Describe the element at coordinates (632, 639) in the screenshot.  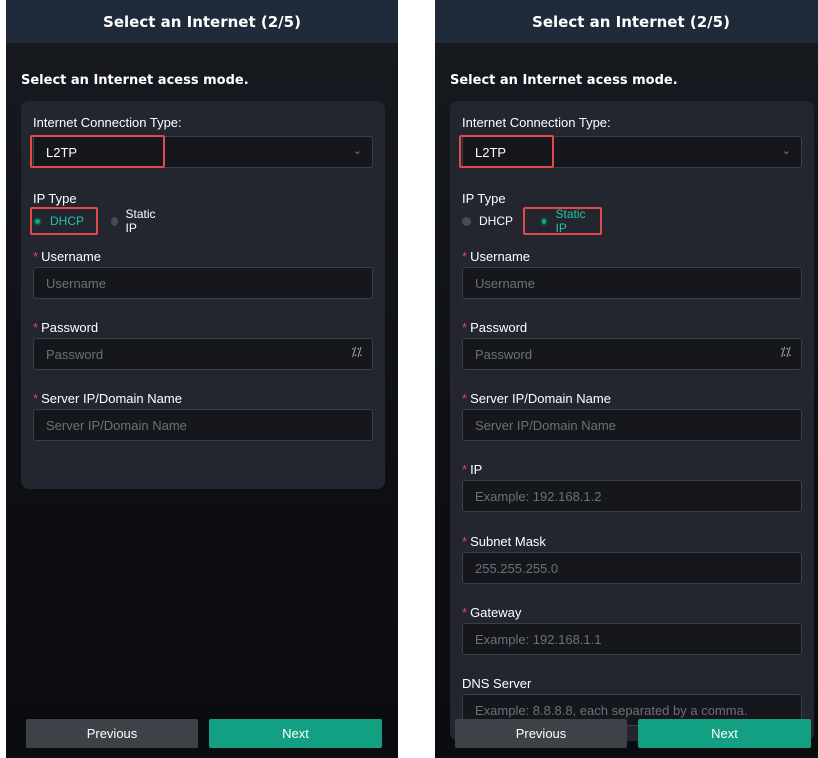
I see `gateway-input: Example: 192.168.1.1` at that location.